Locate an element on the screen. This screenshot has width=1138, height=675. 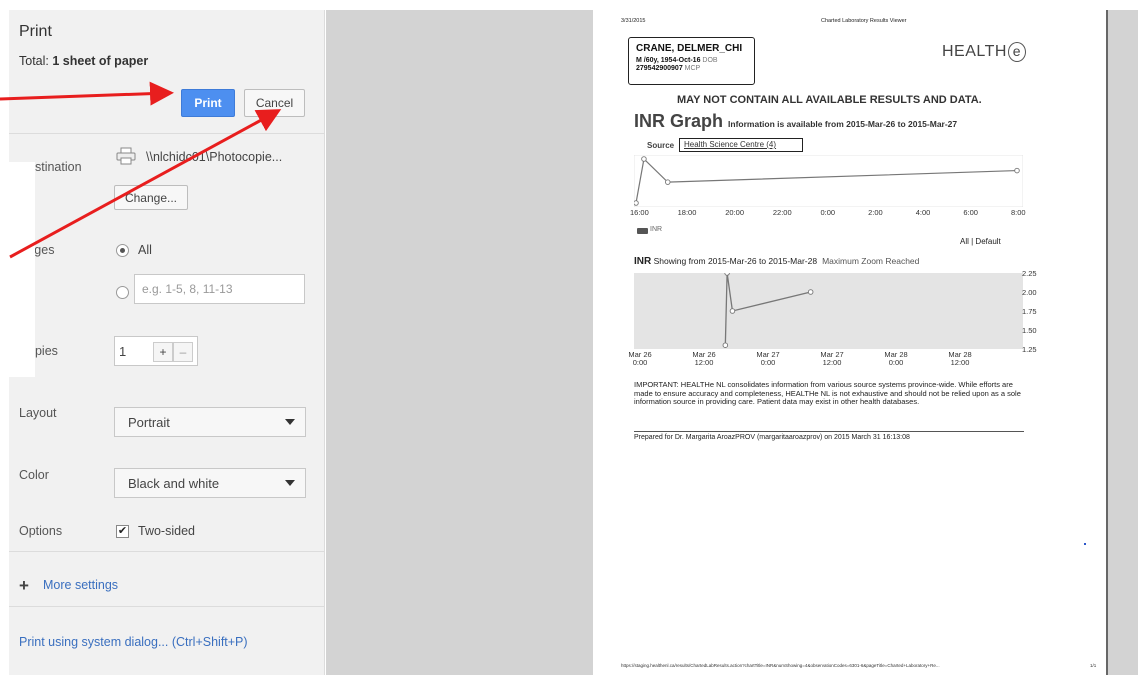
mcp-label: MCP is located at coordinates (692, 68).